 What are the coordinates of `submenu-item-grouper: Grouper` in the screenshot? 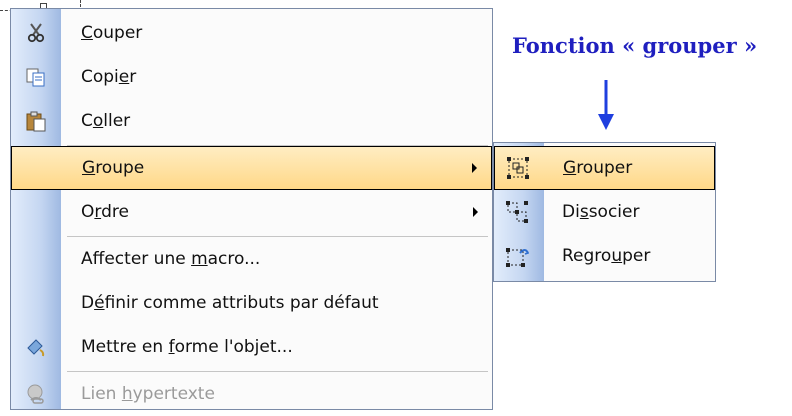 It's located at (604, 168).